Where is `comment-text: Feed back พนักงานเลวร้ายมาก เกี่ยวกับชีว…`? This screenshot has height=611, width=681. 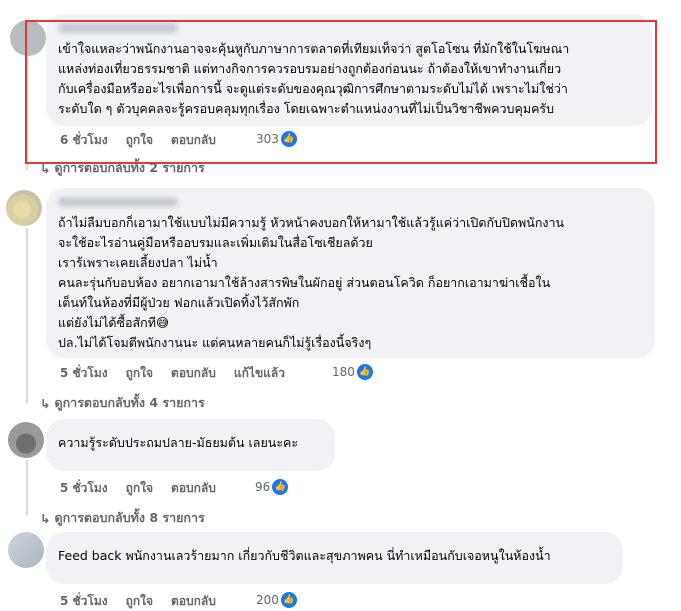 comment-text: Feed back พนักงานเลวร้ายมาก เกี่ยวกับชีว… is located at coordinates (304, 555).